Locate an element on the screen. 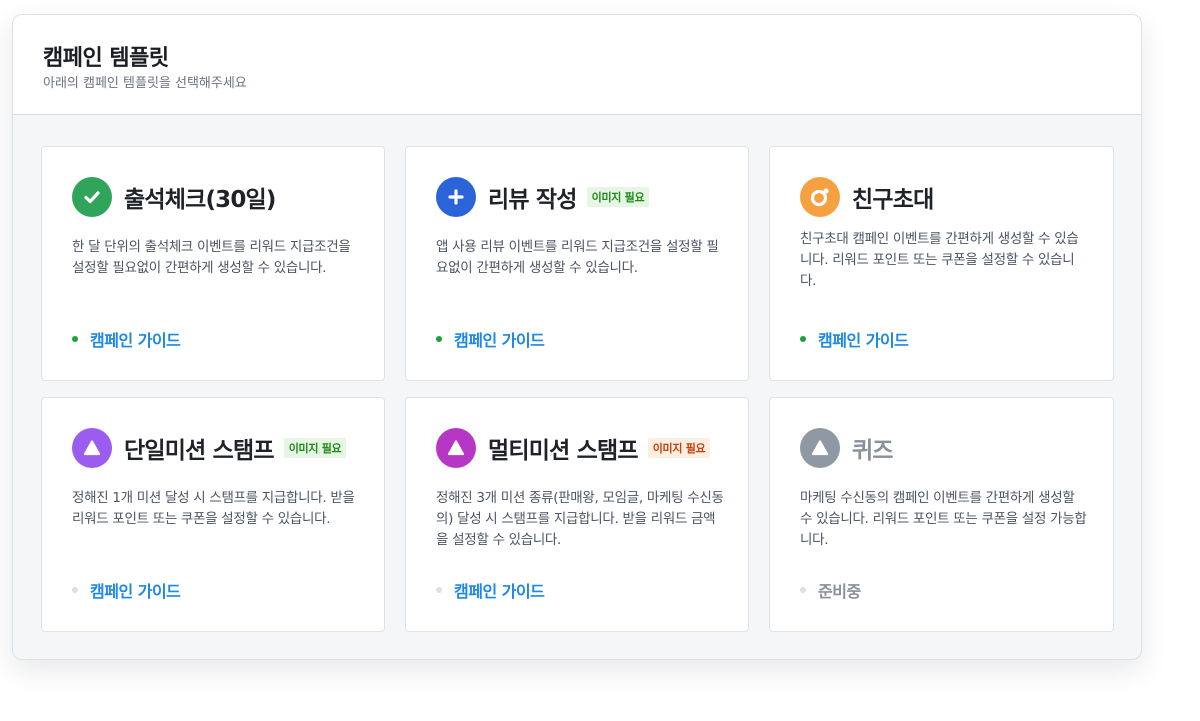 The width and height of the screenshot is (1200, 721). card-title: 출석체크(30일) is located at coordinates (200, 200).